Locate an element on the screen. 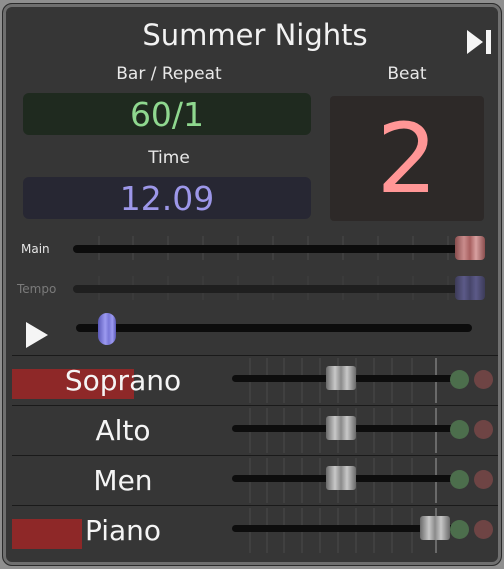 The width and height of the screenshot is (504, 569). tempo-slider-label: Tempo is located at coordinates (37, 289).